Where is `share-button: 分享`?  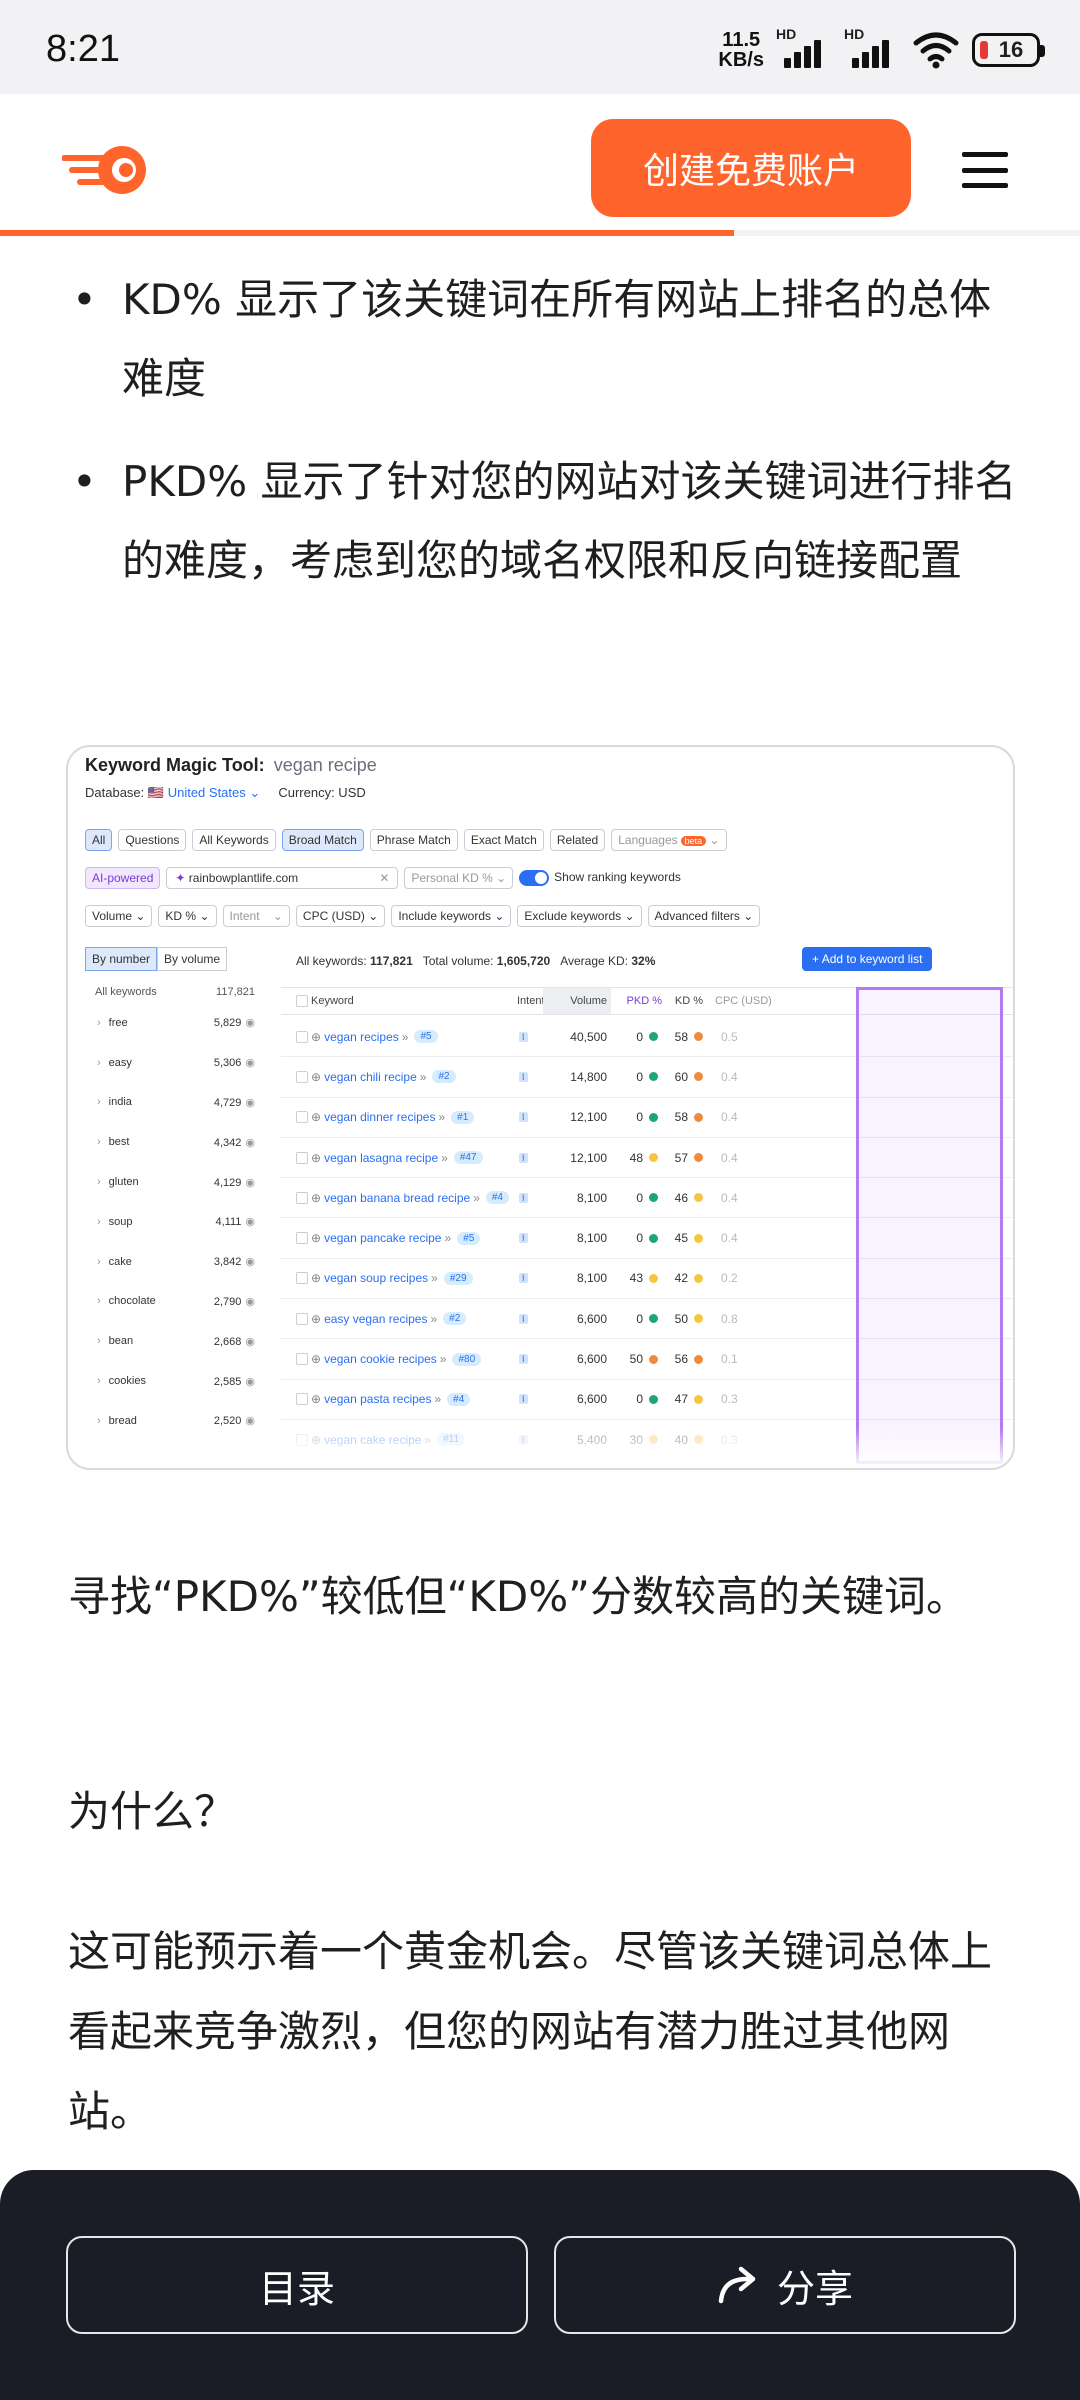 share-button: 分享 is located at coordinates (785, 2285).